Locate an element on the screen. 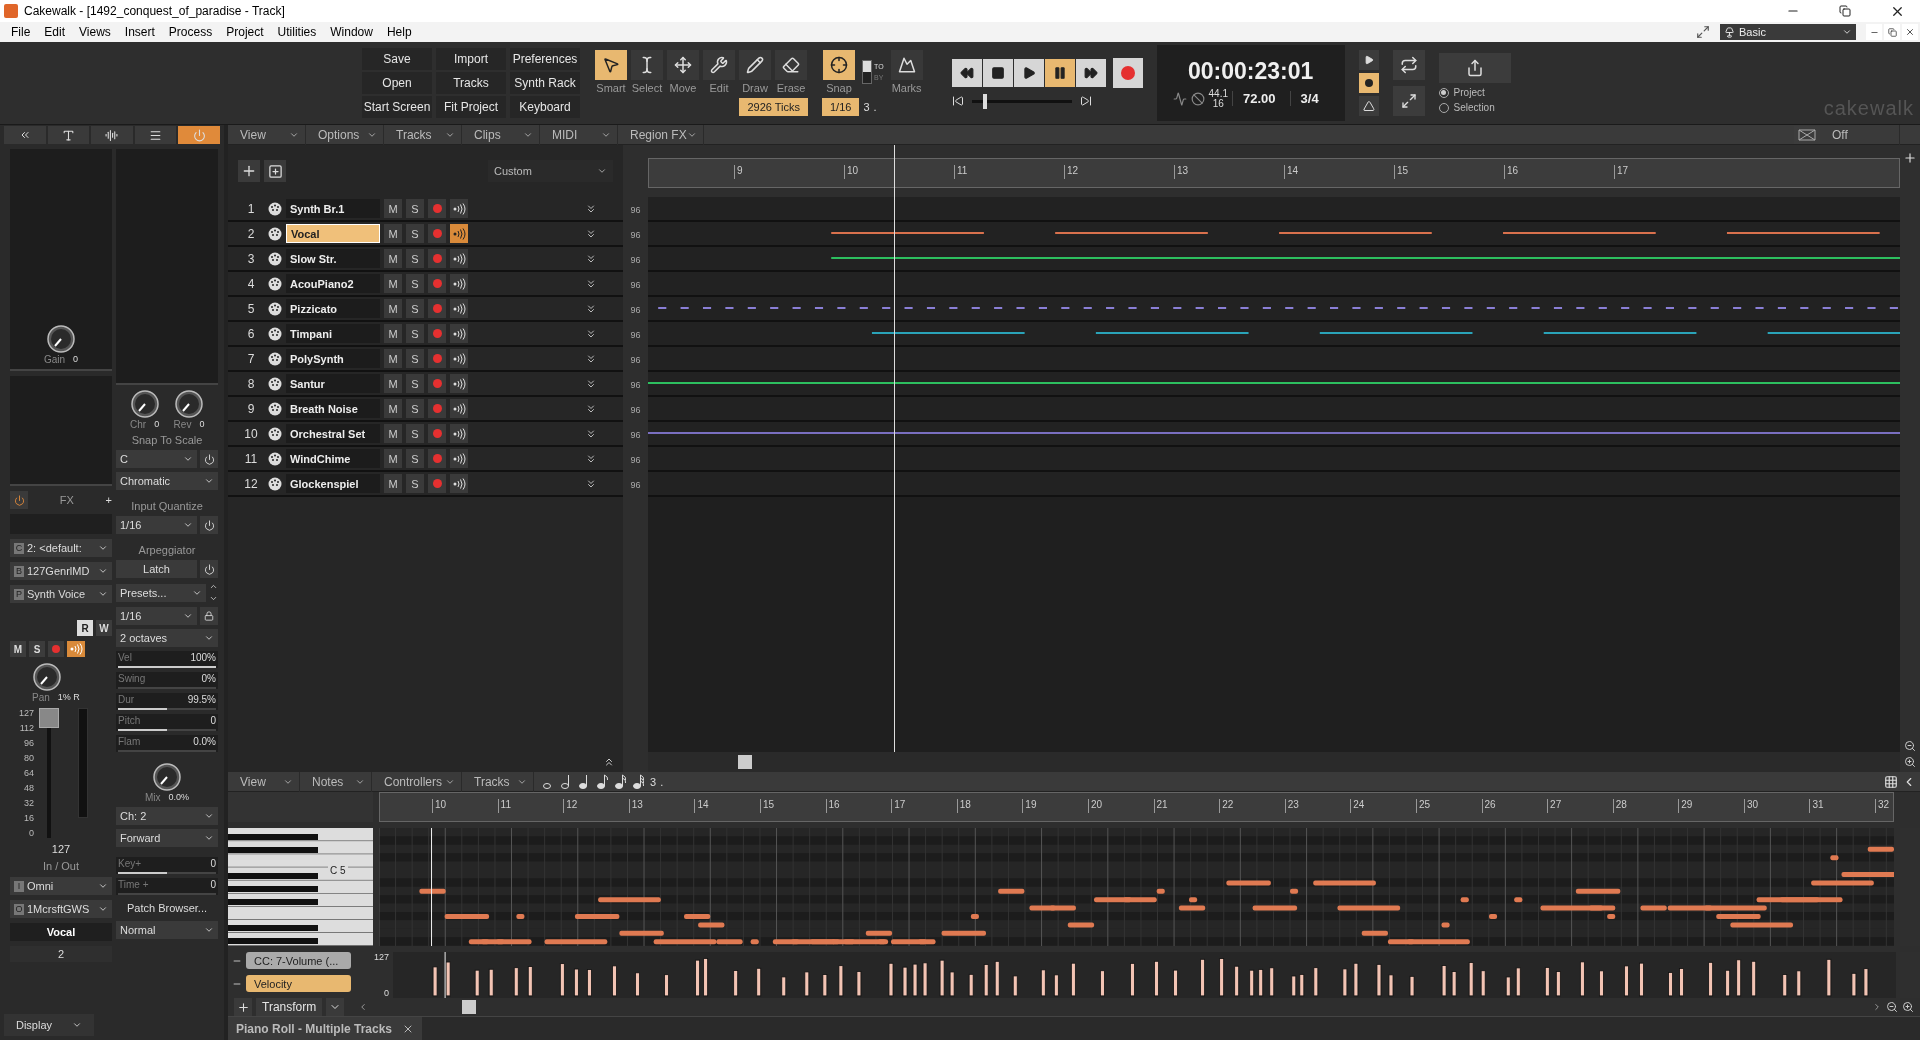 This screenshot has height=1040, width=1920. view-menu: Options is located at coordinates (345, 134).